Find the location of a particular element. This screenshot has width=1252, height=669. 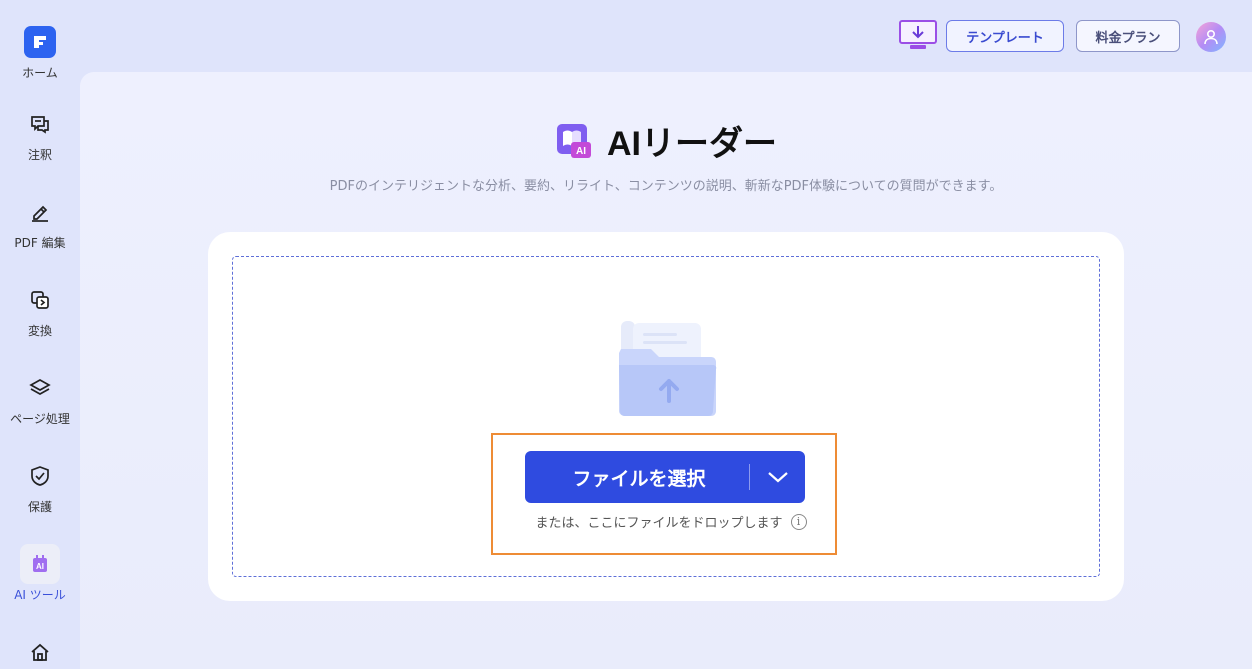

sidebar-item-label: ホーム is located at coordinates (40, 73).